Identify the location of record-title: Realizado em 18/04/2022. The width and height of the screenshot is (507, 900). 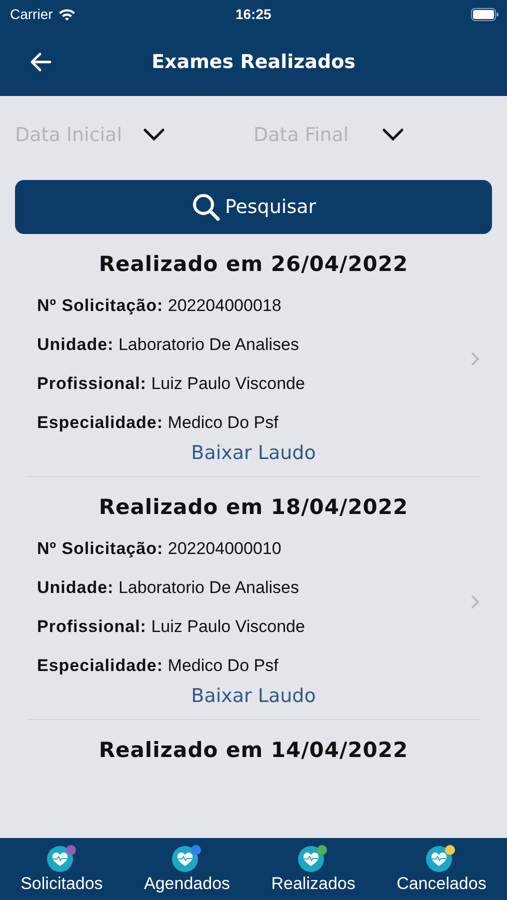
(254, 507).